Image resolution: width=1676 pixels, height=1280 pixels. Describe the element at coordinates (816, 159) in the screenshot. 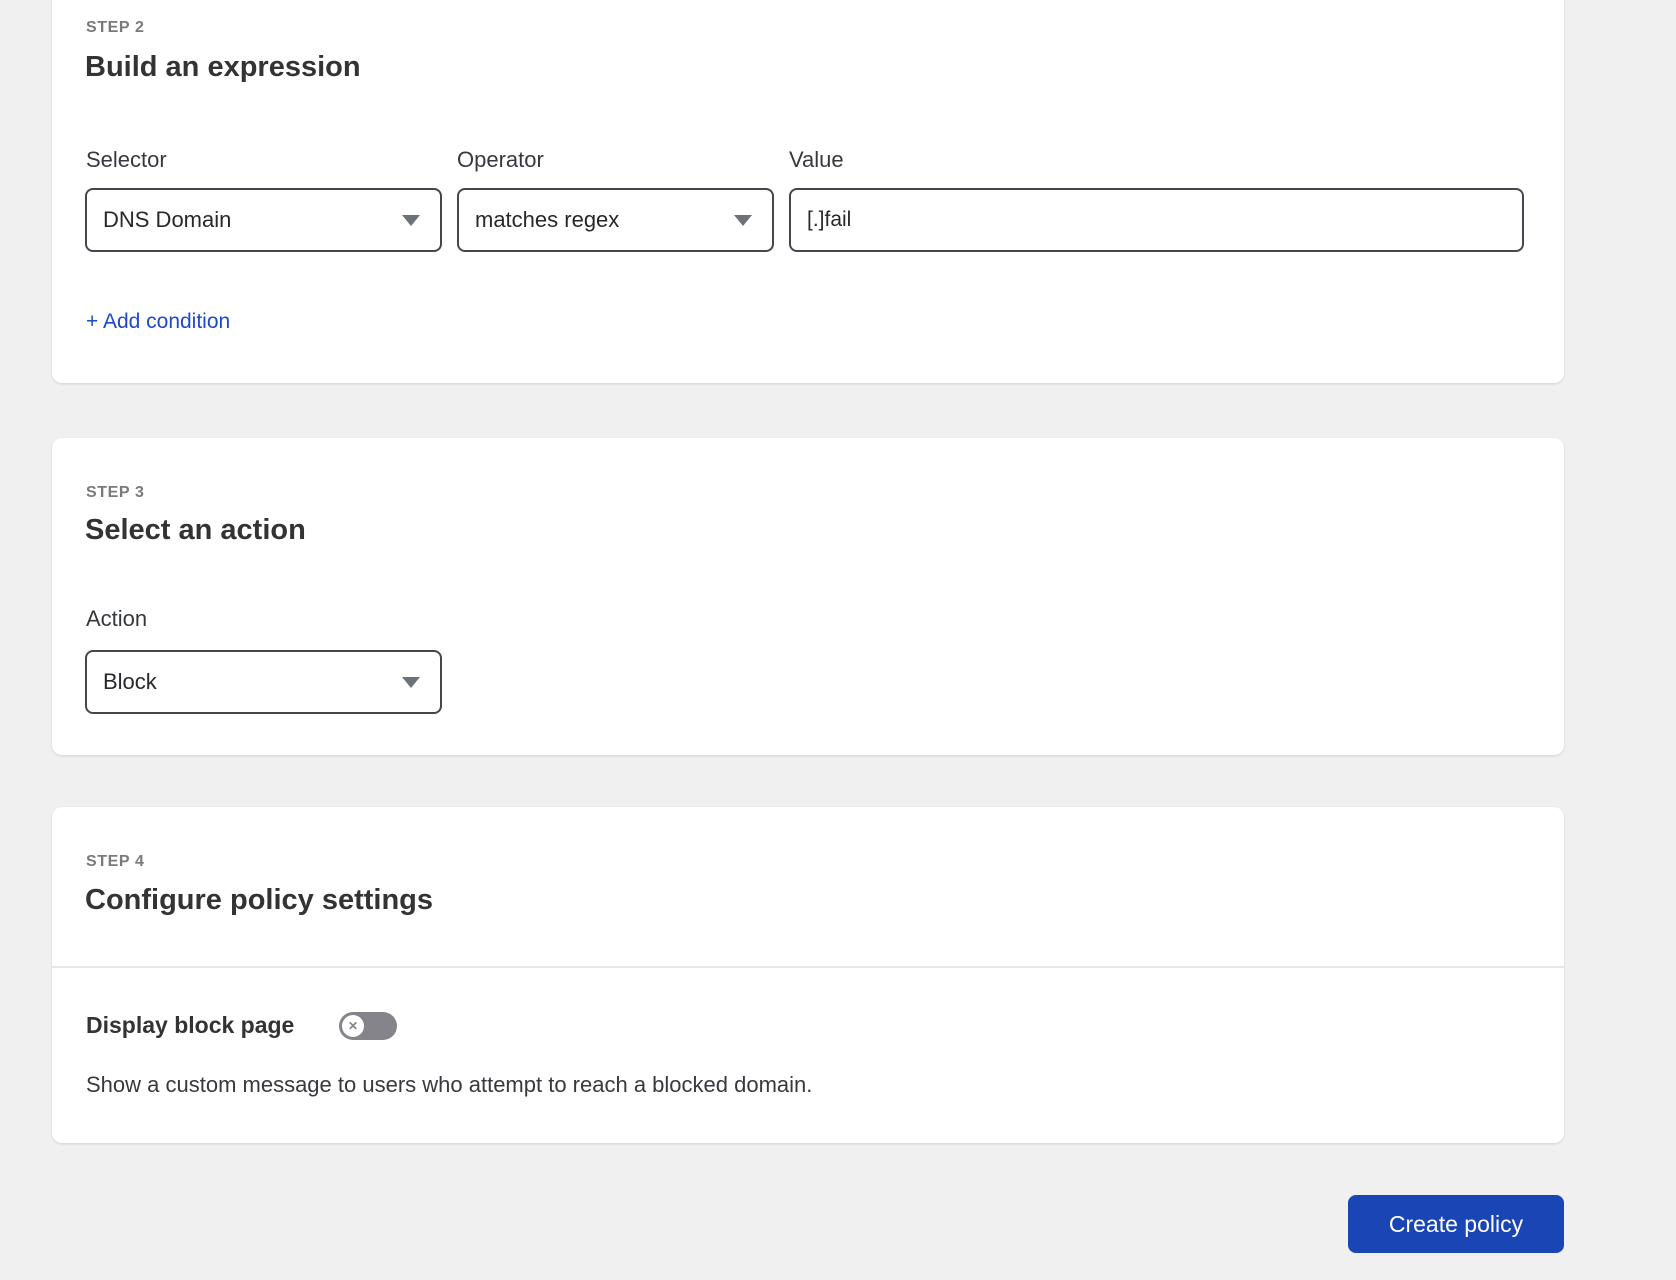

I see `value-label: Value` at that location.